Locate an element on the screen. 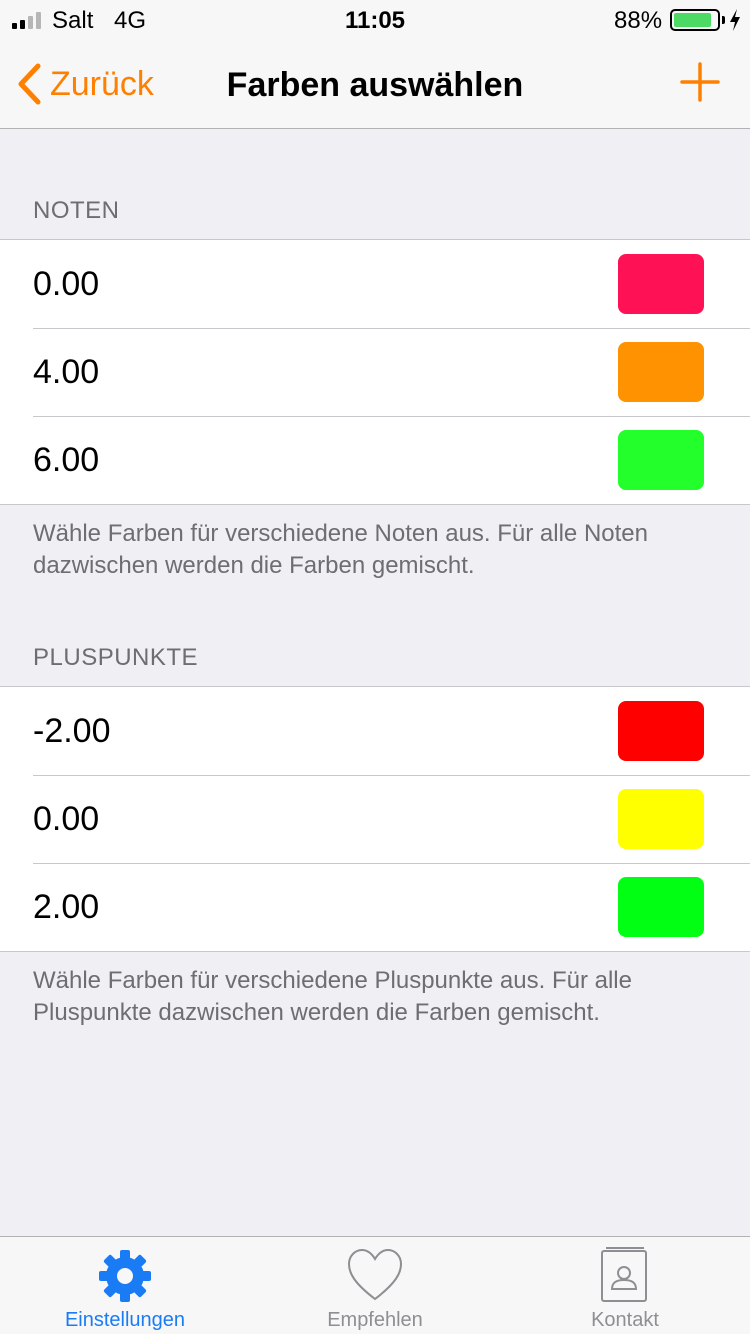  gear-icon is located at coordinates (125, 1276).